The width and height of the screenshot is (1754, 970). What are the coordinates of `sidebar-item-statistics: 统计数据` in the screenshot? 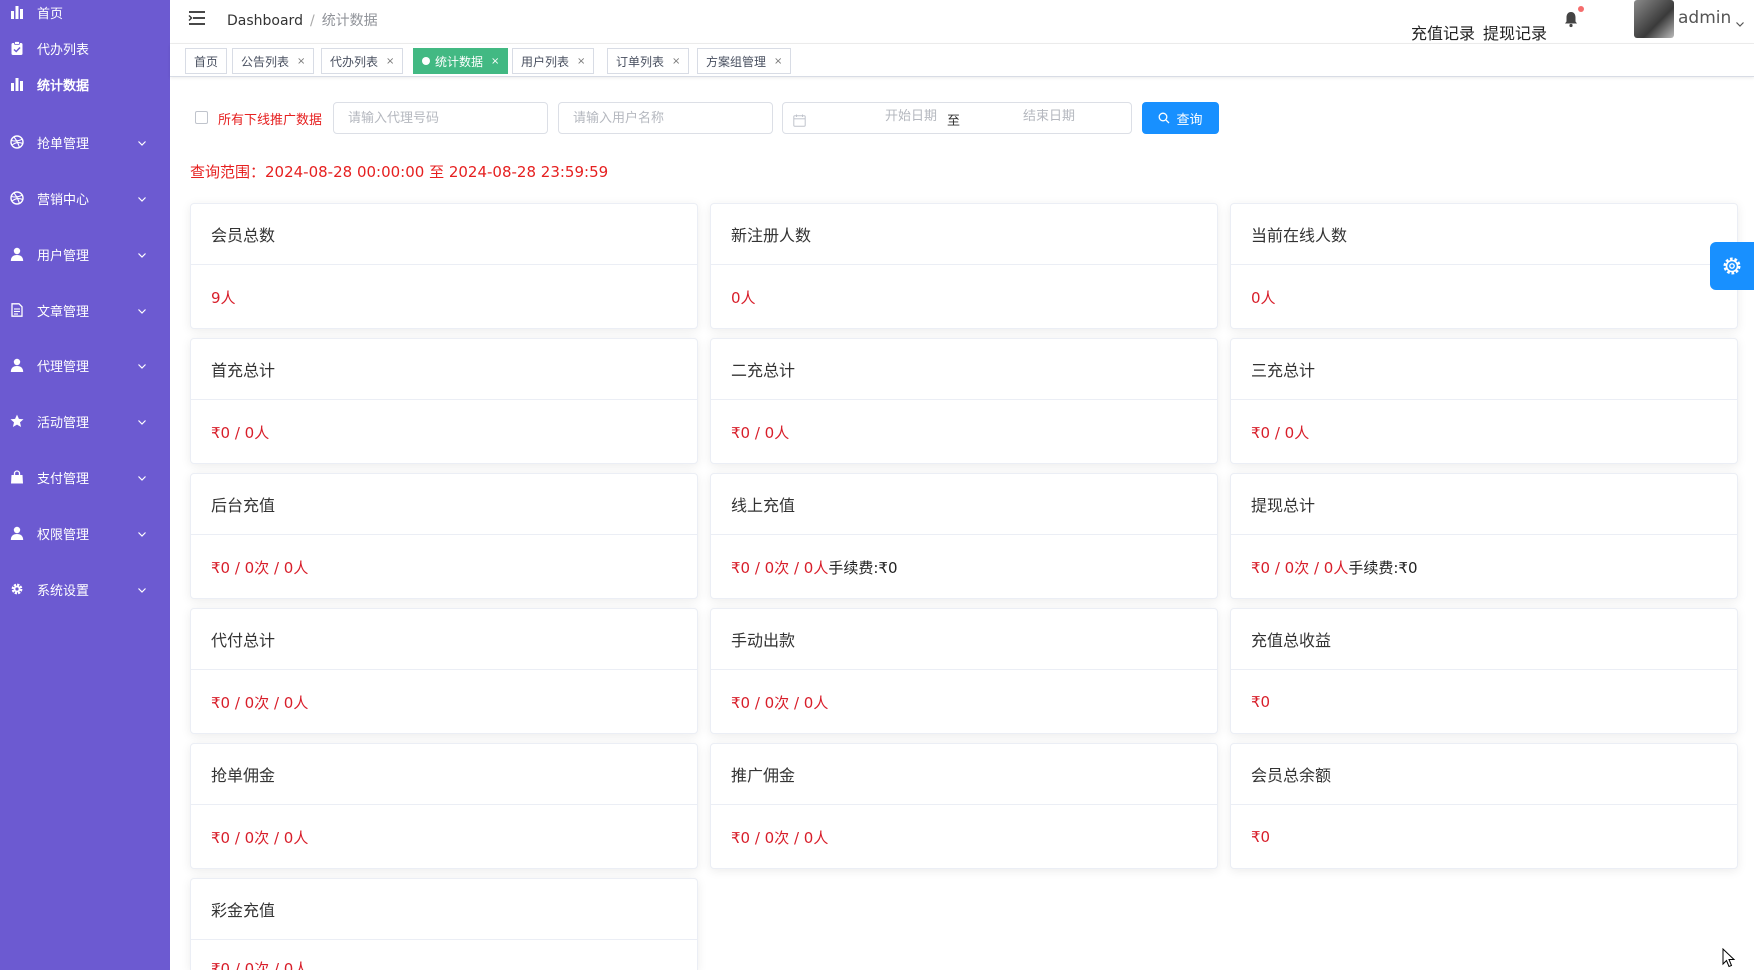 It's located at (85, 84).